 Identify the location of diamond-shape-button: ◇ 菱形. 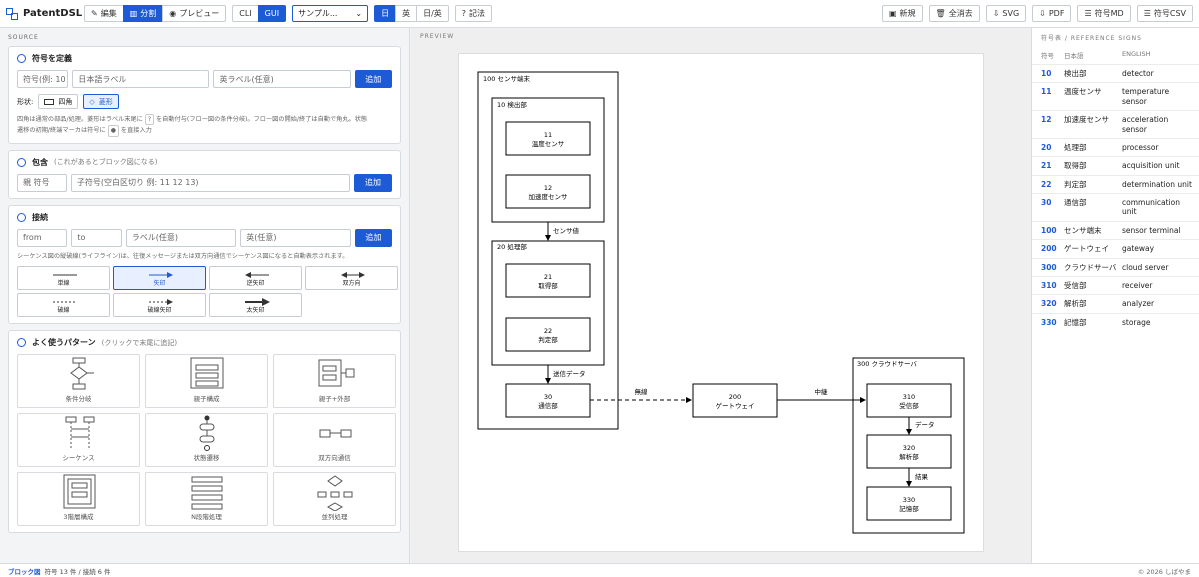
(101, 101).